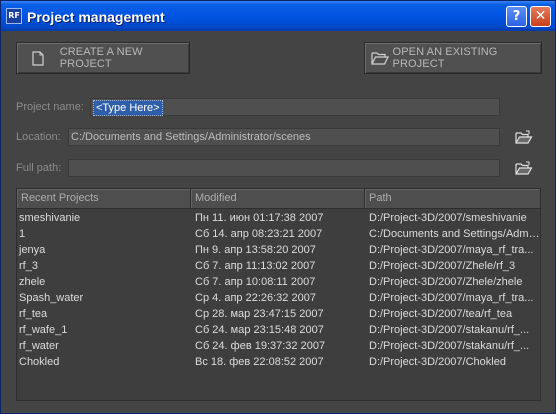 This screenshot has width=556, height=414. I want to click on path-cell: D:/Project-3D/2007/Zhele/zhele, so click(446, 282).